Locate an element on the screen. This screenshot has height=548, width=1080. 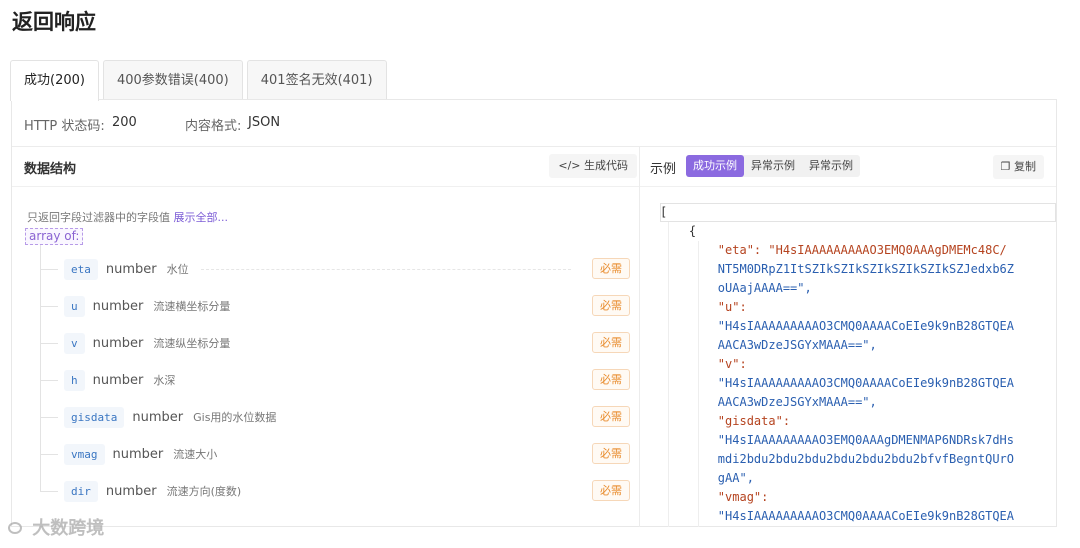
field-name: eta is located at coordinates (81, 269).